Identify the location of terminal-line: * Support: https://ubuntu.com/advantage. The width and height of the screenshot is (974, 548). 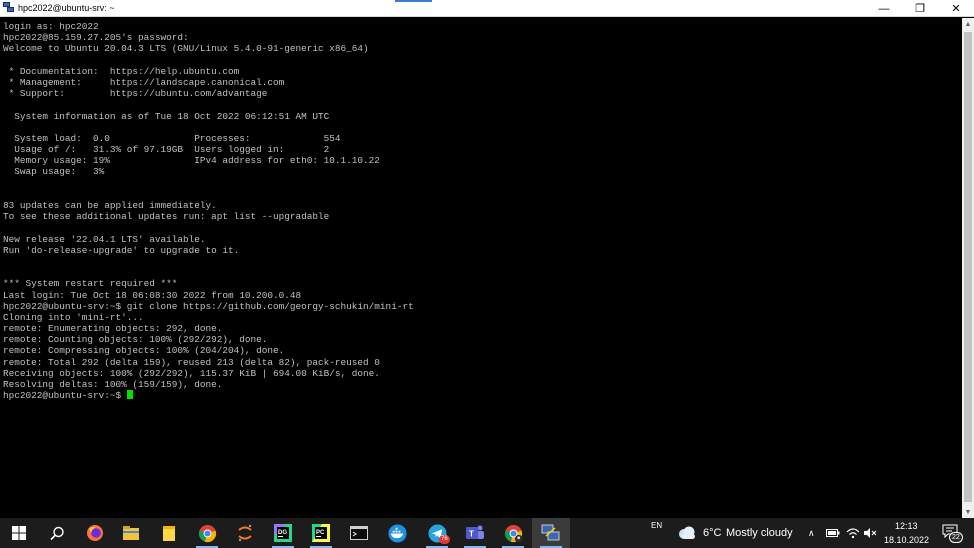
(135, 94).